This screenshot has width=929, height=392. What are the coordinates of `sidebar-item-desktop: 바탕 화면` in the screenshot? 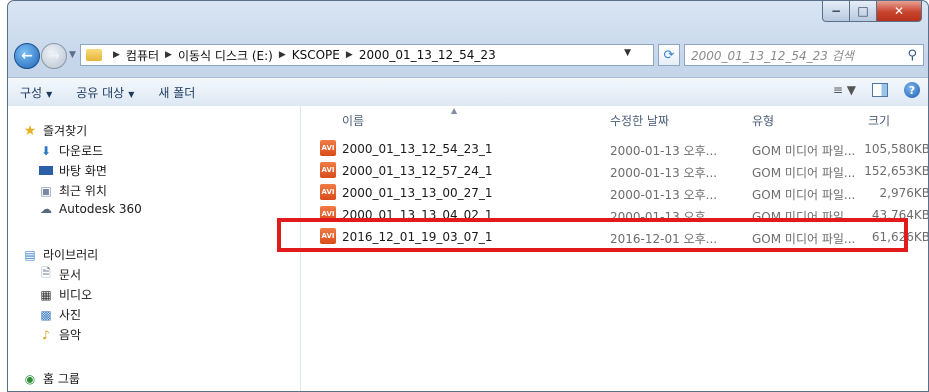 It's located at (72, 170).